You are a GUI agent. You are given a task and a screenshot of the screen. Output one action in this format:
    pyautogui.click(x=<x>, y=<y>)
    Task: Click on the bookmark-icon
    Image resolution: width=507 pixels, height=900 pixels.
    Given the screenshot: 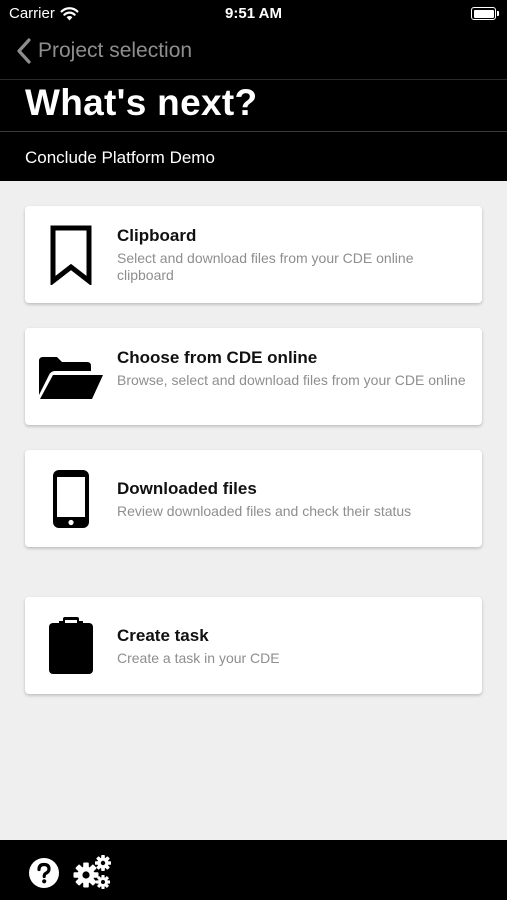 What is the action you would take?
    pyautogui.click(x=71, y=255)
    